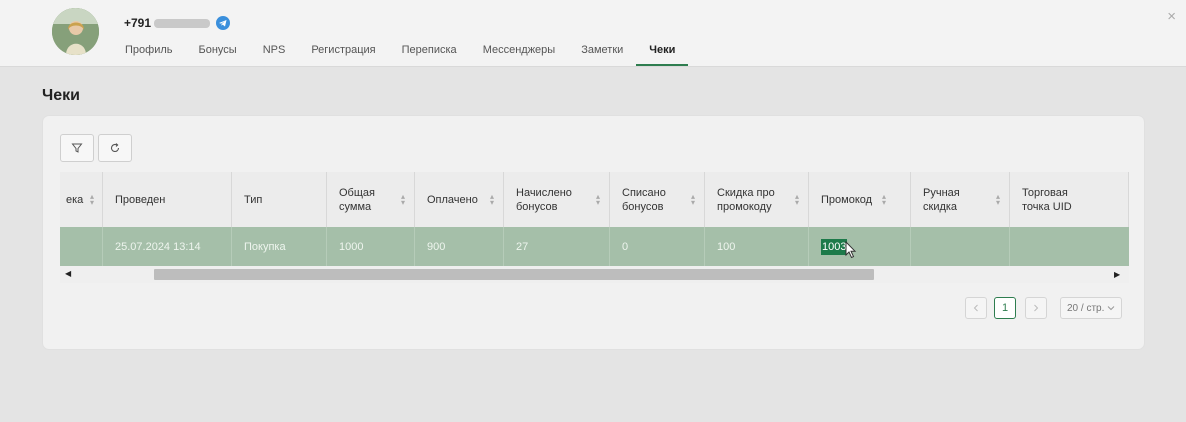 The width and height of the screenshot is (1186, 422). I want to click on promocode-selected-text: 1003, so click(834, 246).